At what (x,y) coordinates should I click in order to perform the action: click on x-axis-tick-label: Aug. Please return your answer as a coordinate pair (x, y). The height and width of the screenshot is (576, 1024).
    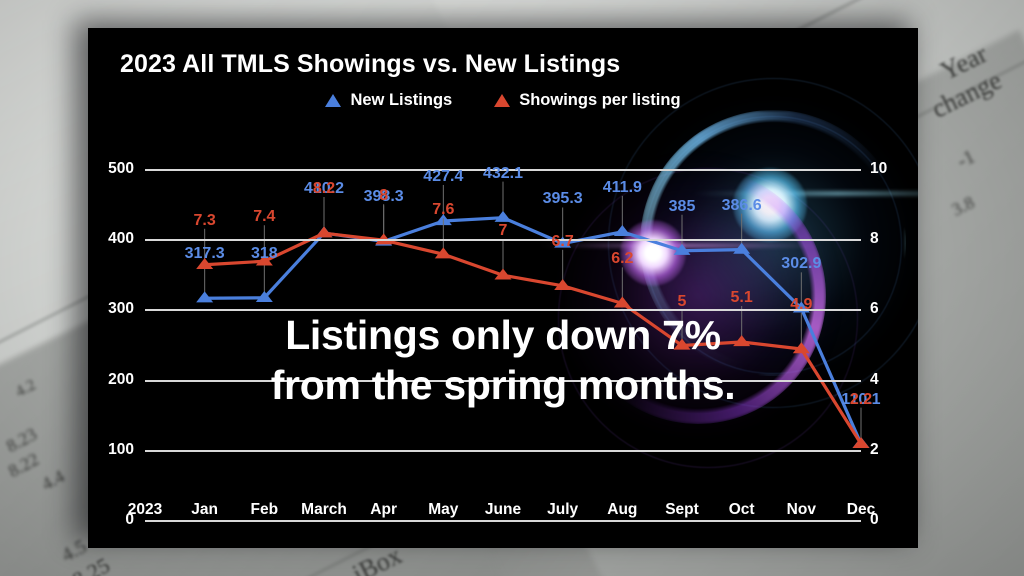
    Looking at the image, I should click on (622, 509).